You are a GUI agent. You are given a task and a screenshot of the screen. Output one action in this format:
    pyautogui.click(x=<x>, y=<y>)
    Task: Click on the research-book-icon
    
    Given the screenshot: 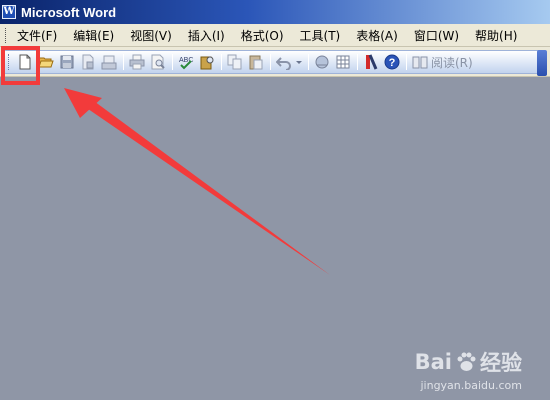 What is the action you would take?
    pyautogui.click(x=206, y=63)
    